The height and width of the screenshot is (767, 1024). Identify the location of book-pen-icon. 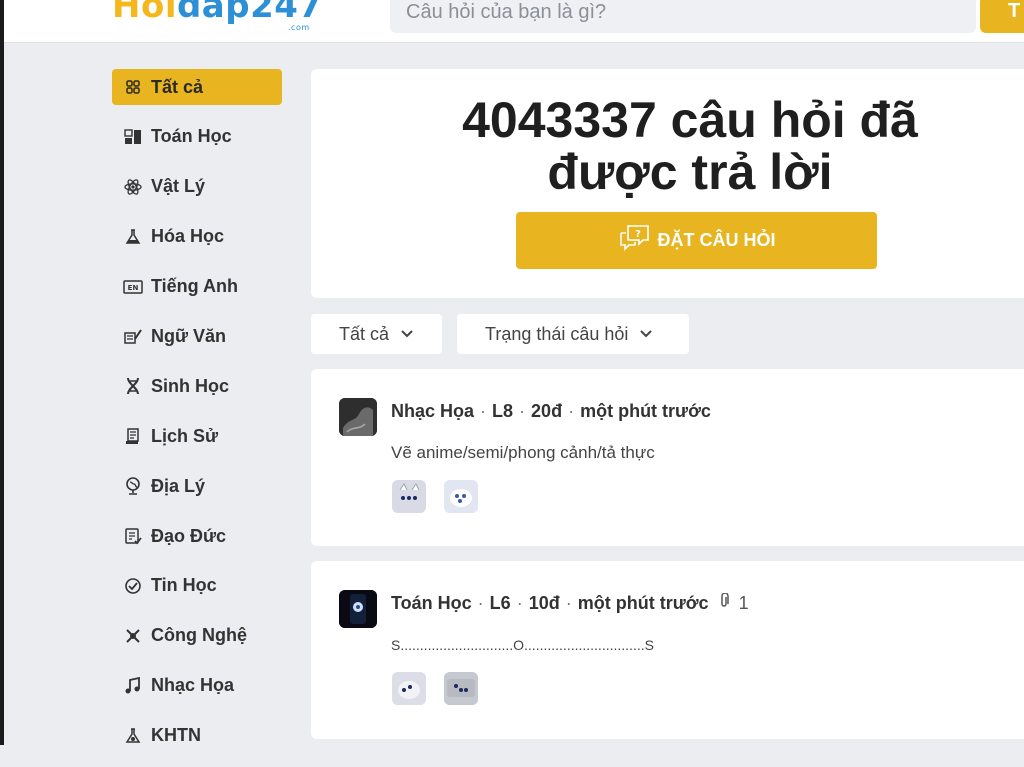
(133, 336).